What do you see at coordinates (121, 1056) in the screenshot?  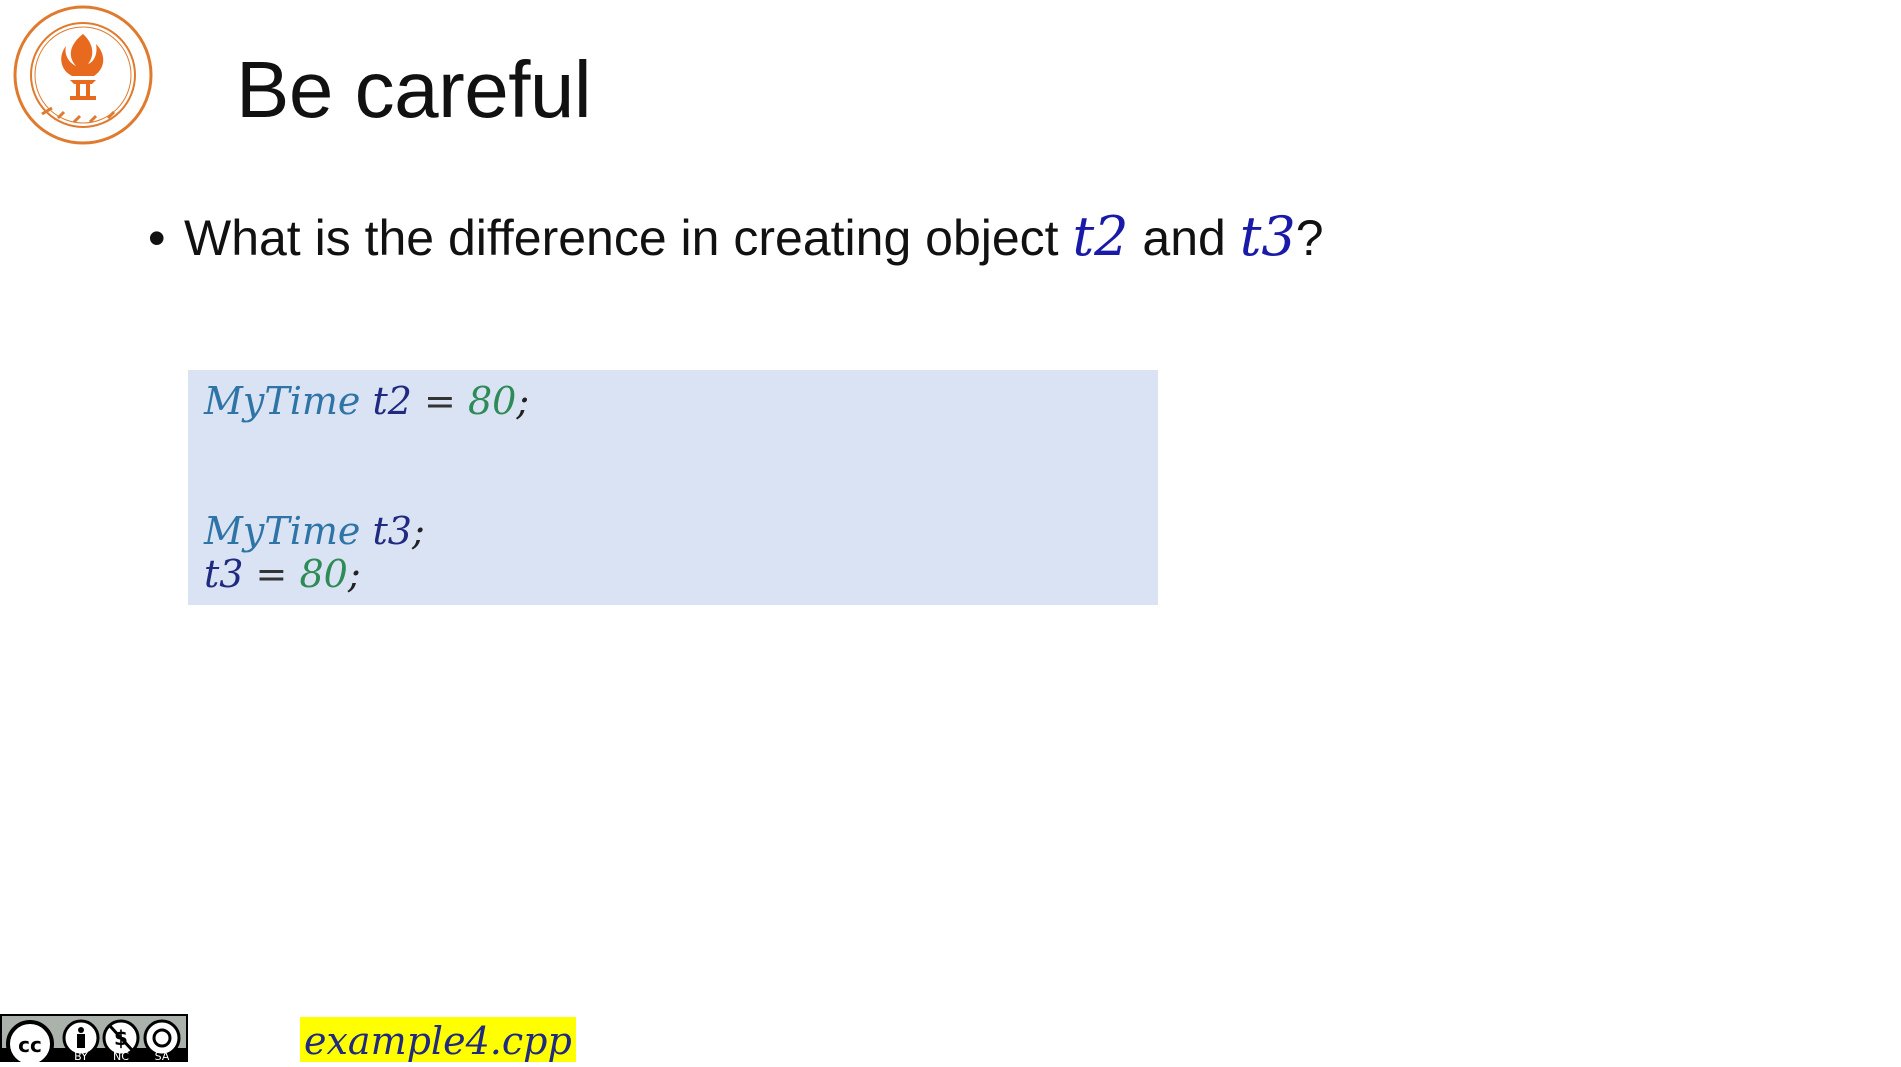 I see `license-nc-label: NC` at bounding box center [121, 1056].